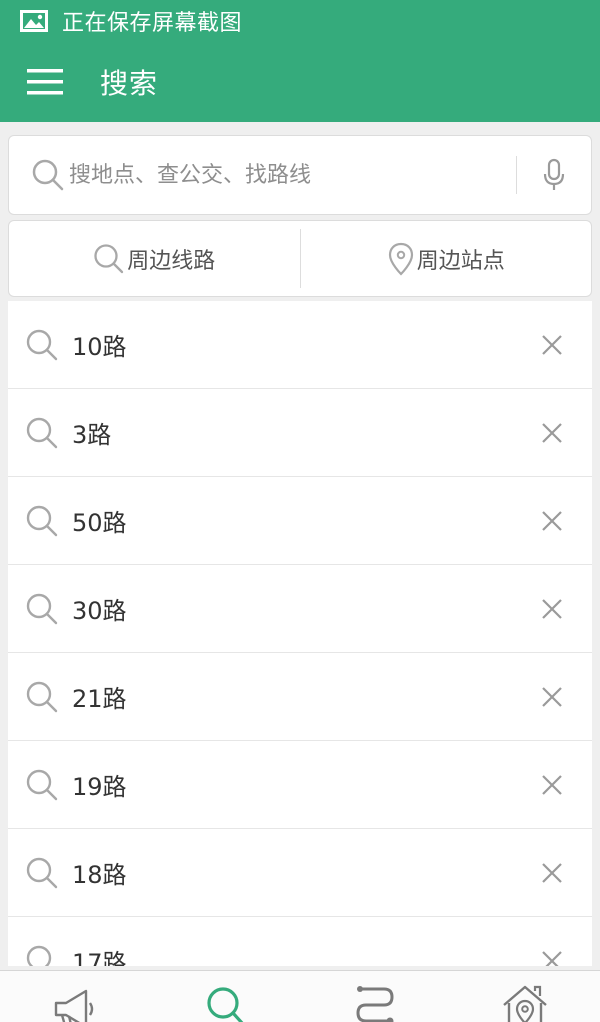 Image resolution: width=600 pixels, height=1022 pixels. What do you see at coordinates (99, 957) in the screenshot?
I see `history-item-label: 17路` at bounding box center [99, 957].